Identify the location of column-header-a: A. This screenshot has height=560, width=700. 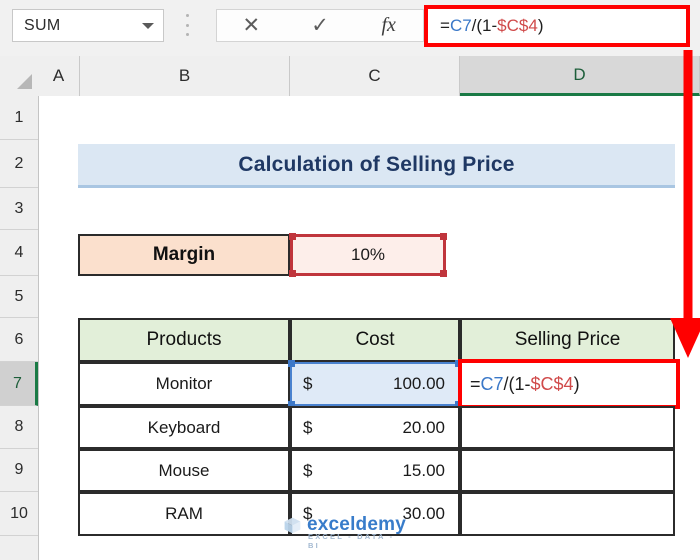
(59, 76).